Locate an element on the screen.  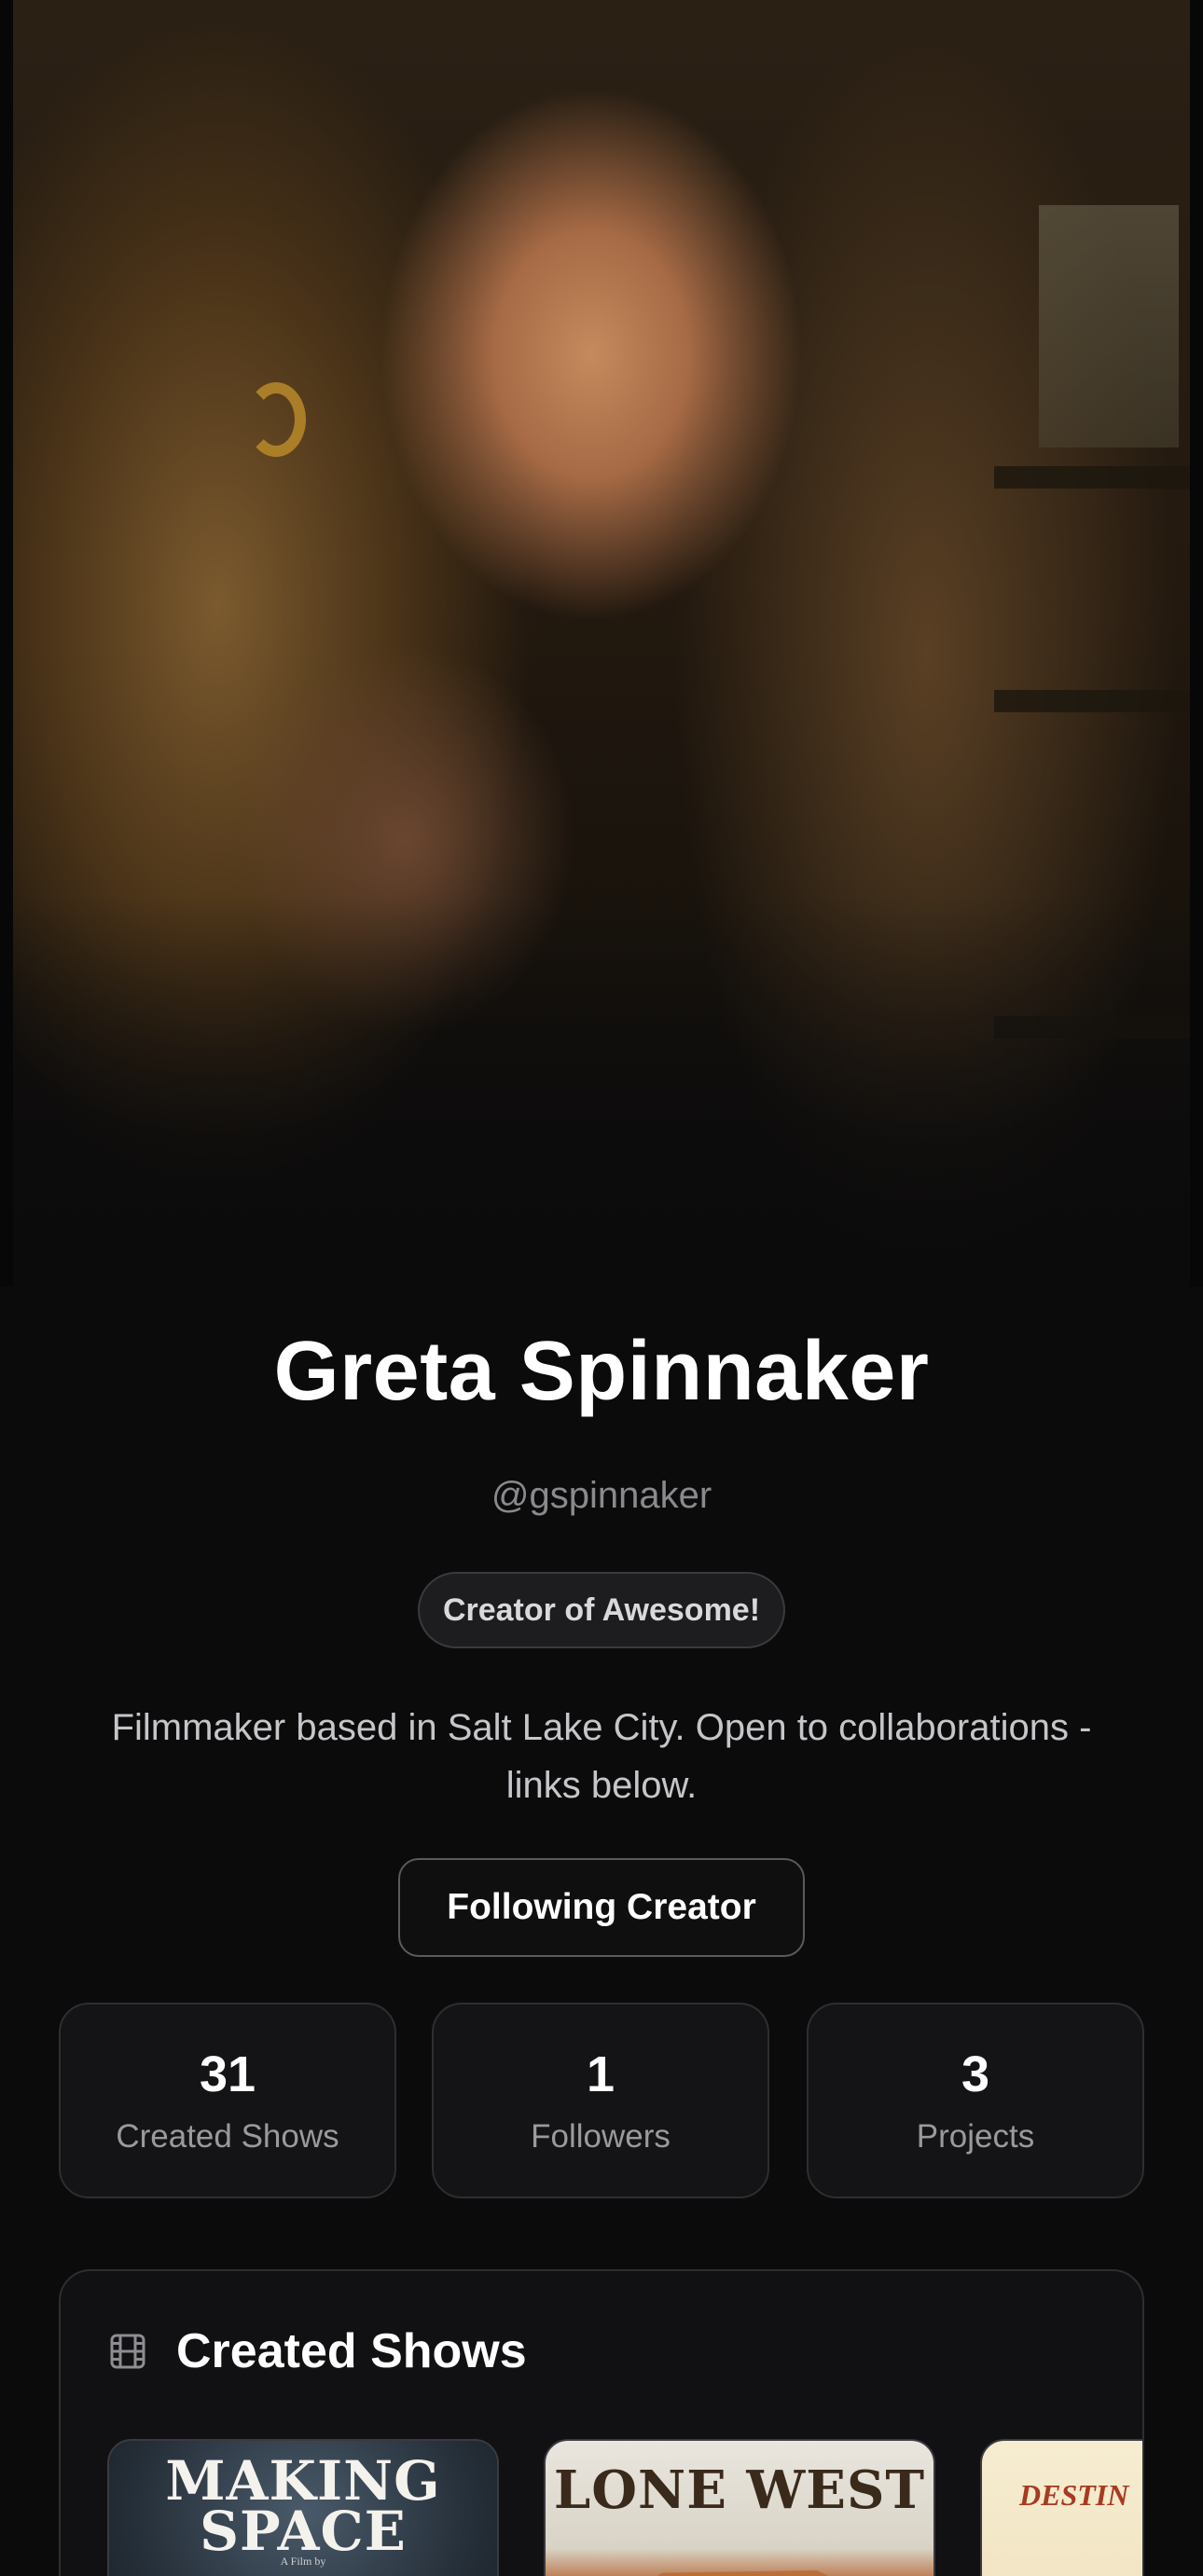
earring-detail is located at coordinates (276, 419).